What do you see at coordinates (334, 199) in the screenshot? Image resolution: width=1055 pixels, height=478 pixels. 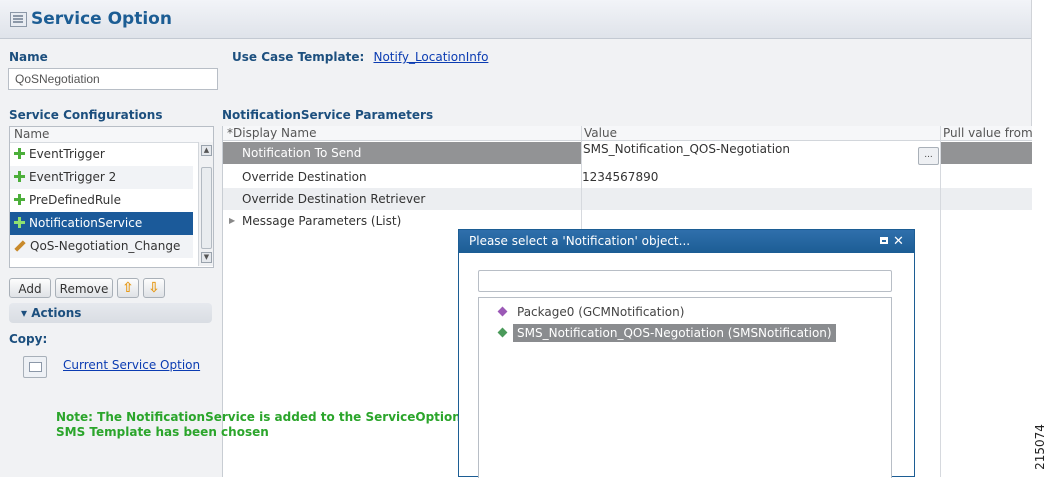 I see `param-name: Override Destination Retriever` at bounding box center [334, 199].